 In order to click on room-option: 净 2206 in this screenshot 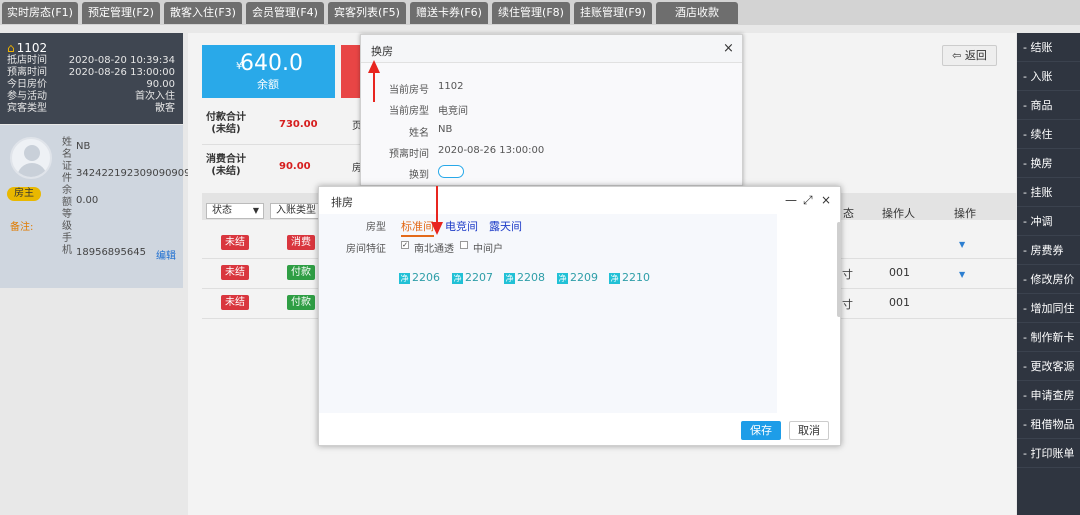, I will do `click(419, 277)`.